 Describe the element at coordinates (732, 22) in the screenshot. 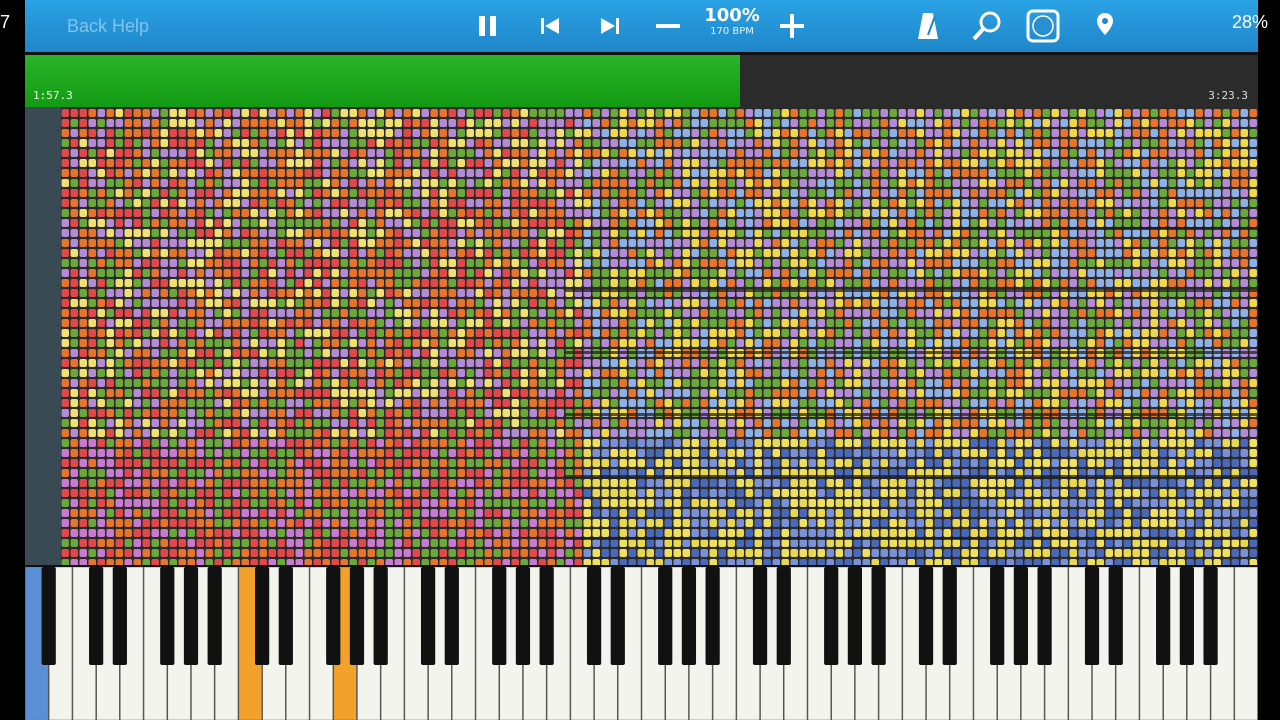

I see `speed-display: 100% 170 BPM` at that location.